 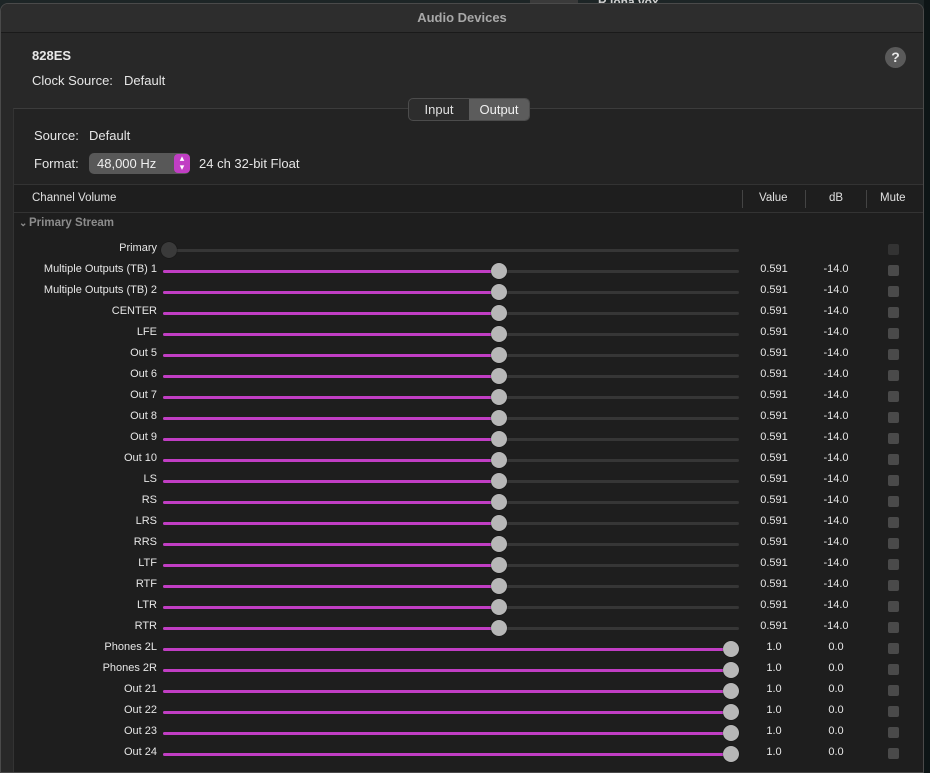 What do you see at coordinates (462, 18) in the screenshot?
I see `window-title: Audio Devices` at bounding box center [462, 18].